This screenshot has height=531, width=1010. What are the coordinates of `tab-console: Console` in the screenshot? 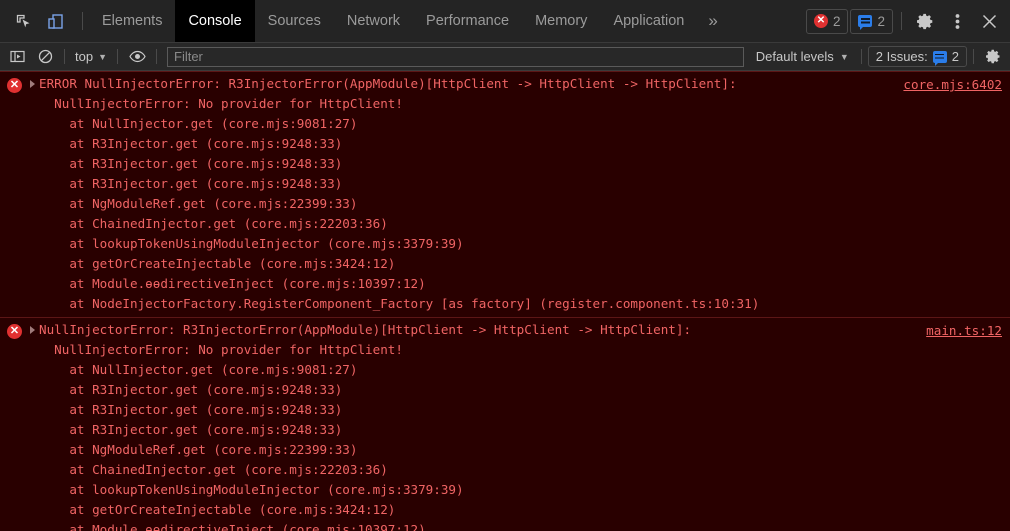 It's located at (215, 21).